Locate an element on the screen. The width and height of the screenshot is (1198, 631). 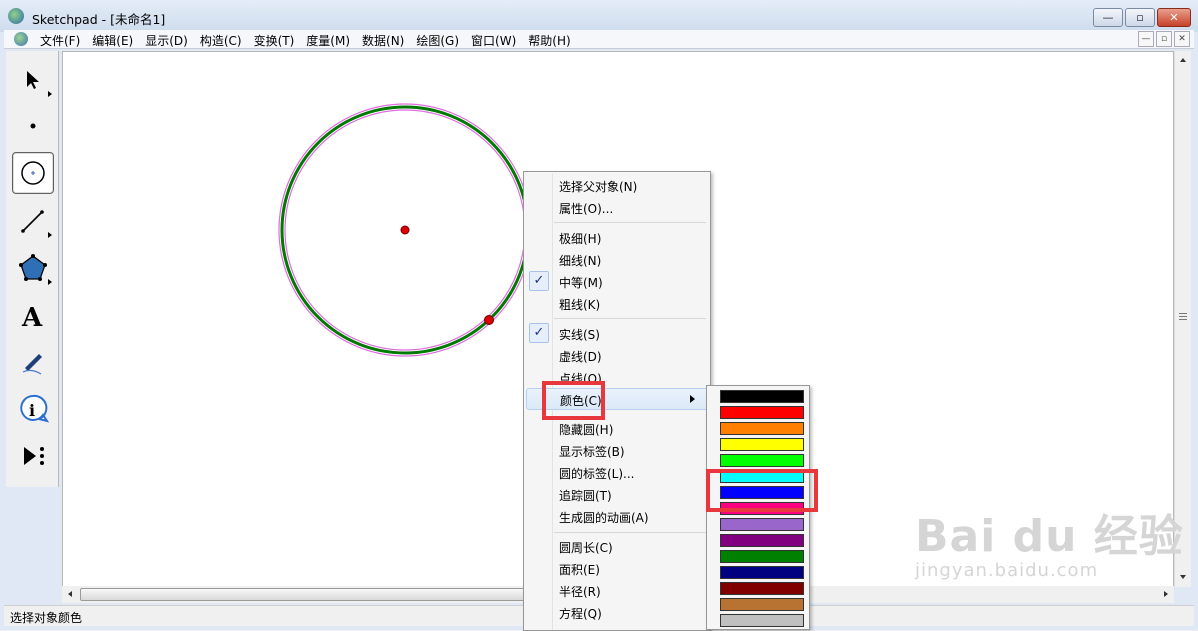
highlight-box-color-menu is located at coordinates (573, 400).